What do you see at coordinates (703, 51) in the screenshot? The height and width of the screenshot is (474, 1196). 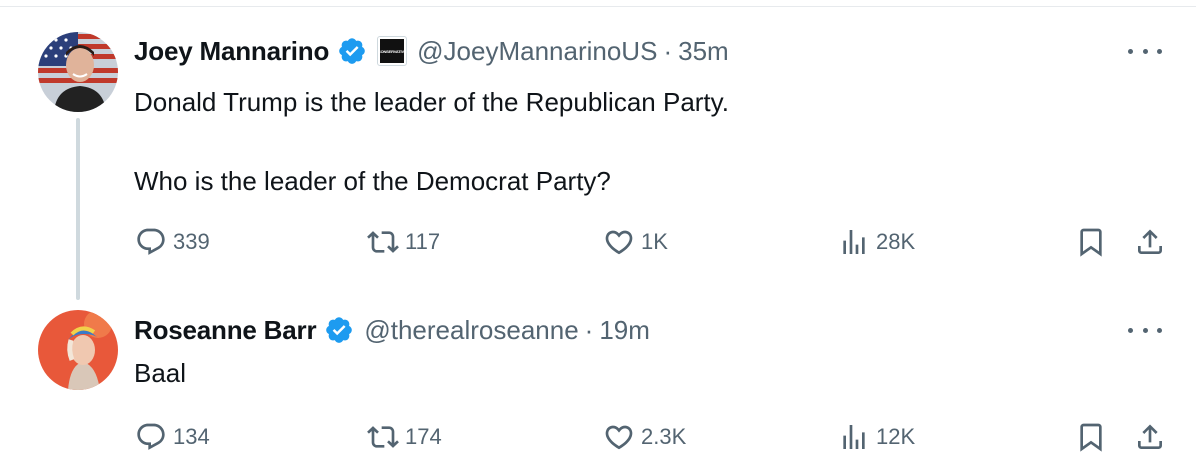 I see `timestamp: 35m` at bounding box center [703, 51].